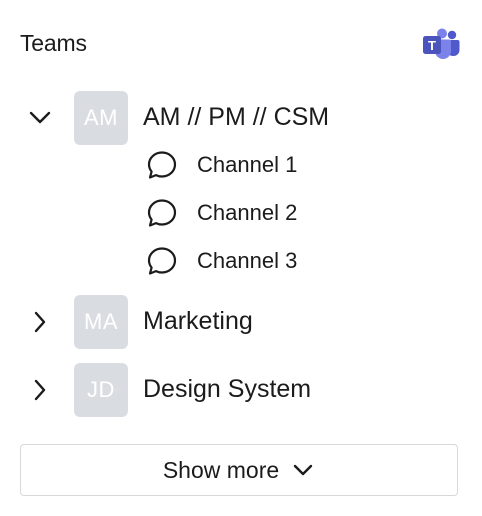  Describe the element at coordinates (198, 321) in the screenshot. I see `team-name: Marketing` at that location.